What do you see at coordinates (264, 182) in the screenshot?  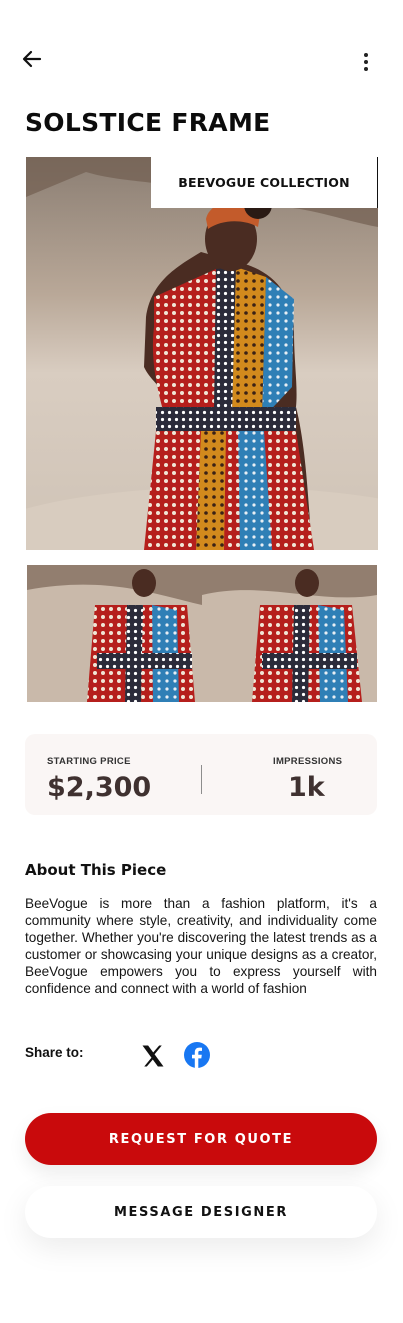 I see `collection-badge: BEEVOGUE COLLECTION` at bounding box center [264, 182].